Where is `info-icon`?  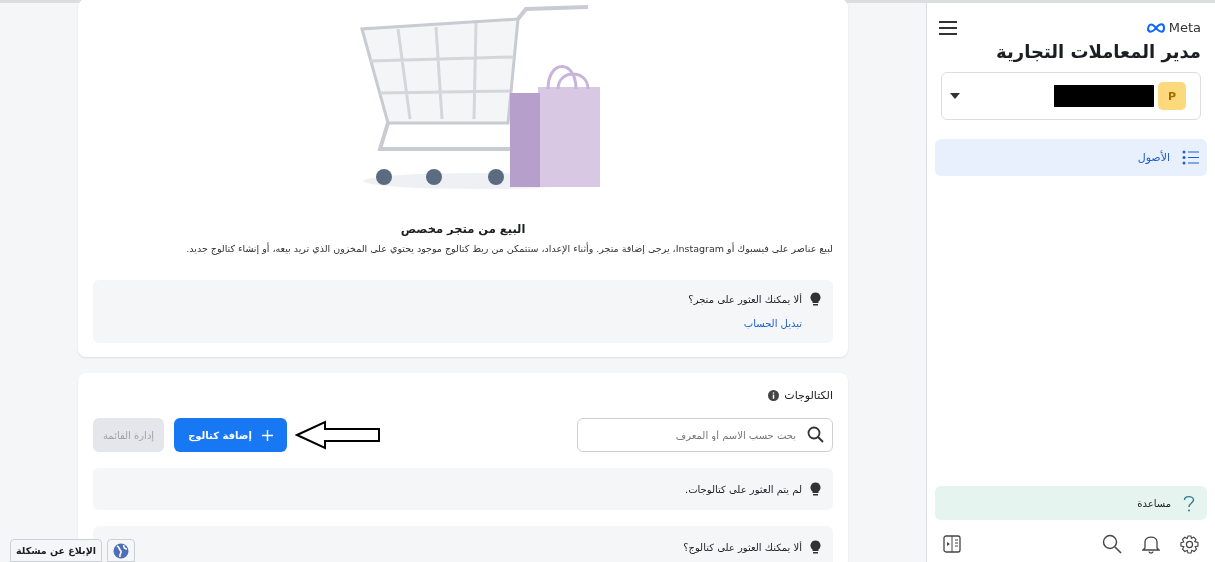 info-icon is located at coordinates (774, 395).